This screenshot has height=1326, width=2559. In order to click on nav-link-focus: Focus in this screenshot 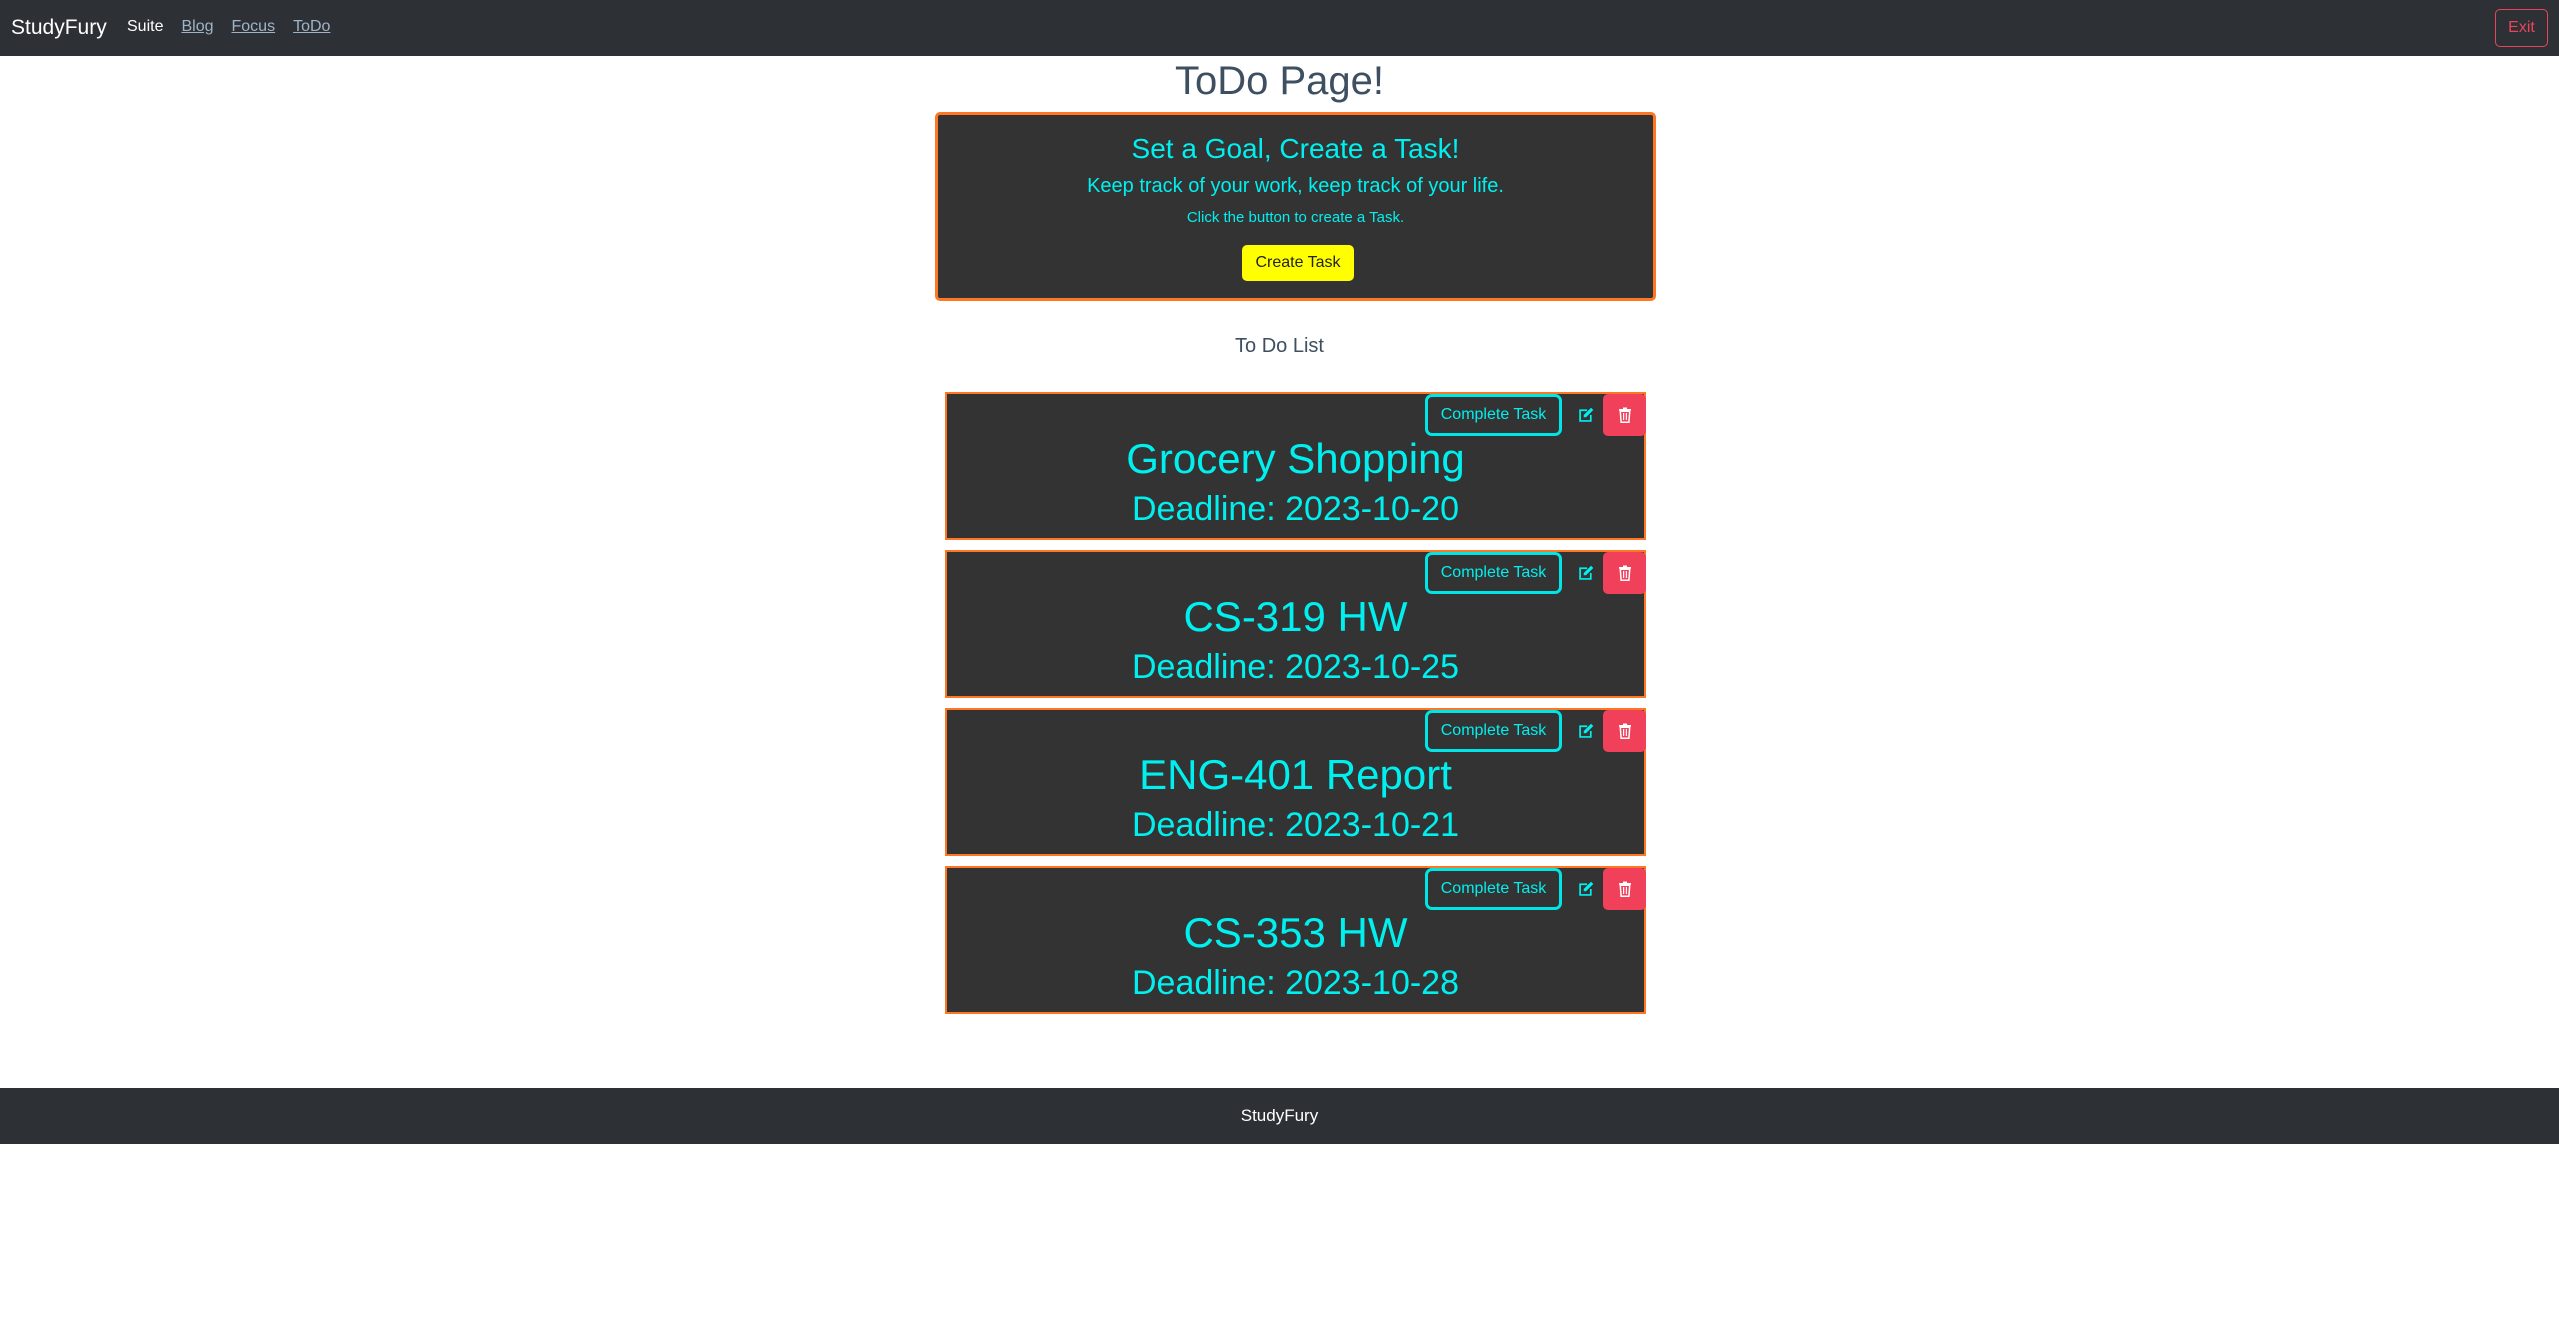, I will do `click(254, 27)`.